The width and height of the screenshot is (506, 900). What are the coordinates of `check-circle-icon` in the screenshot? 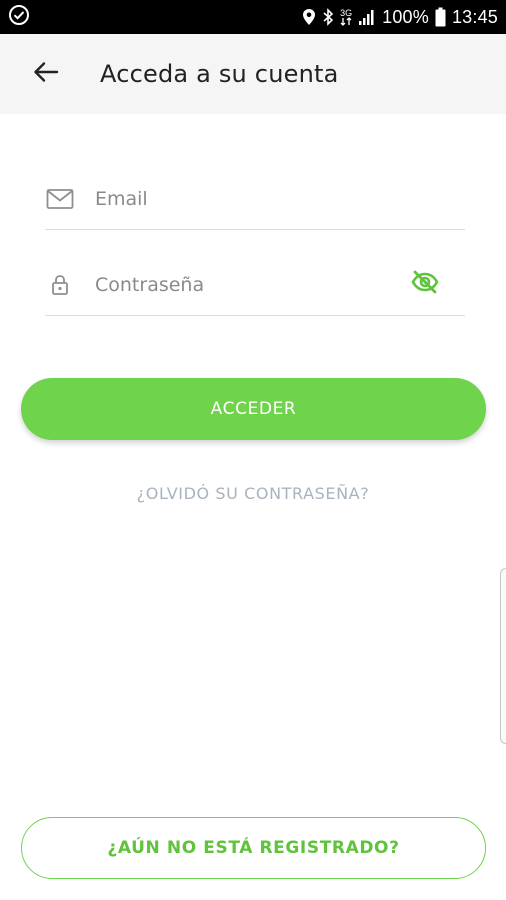 It's located at (19, 17).